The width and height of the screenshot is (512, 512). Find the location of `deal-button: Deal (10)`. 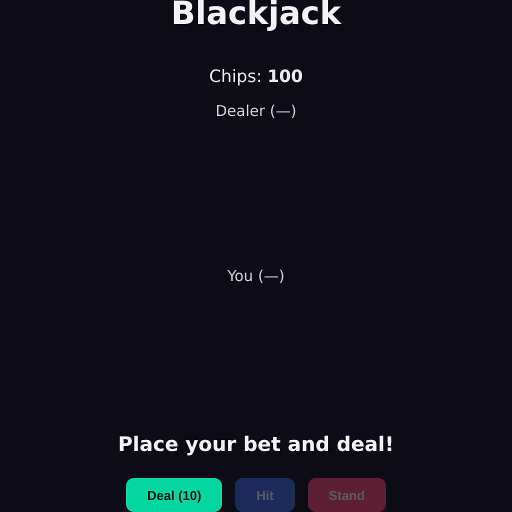

deal-button: Deal (10) is located at coordinates (174, 495).